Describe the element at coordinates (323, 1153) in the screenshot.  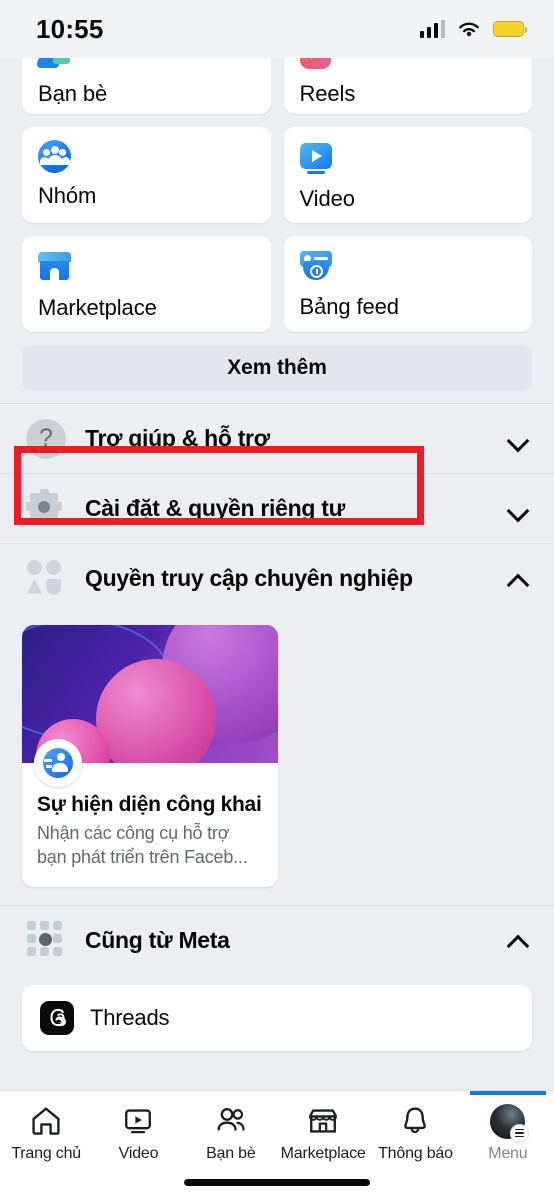
I see `tab-label: Marketplace` at that location.